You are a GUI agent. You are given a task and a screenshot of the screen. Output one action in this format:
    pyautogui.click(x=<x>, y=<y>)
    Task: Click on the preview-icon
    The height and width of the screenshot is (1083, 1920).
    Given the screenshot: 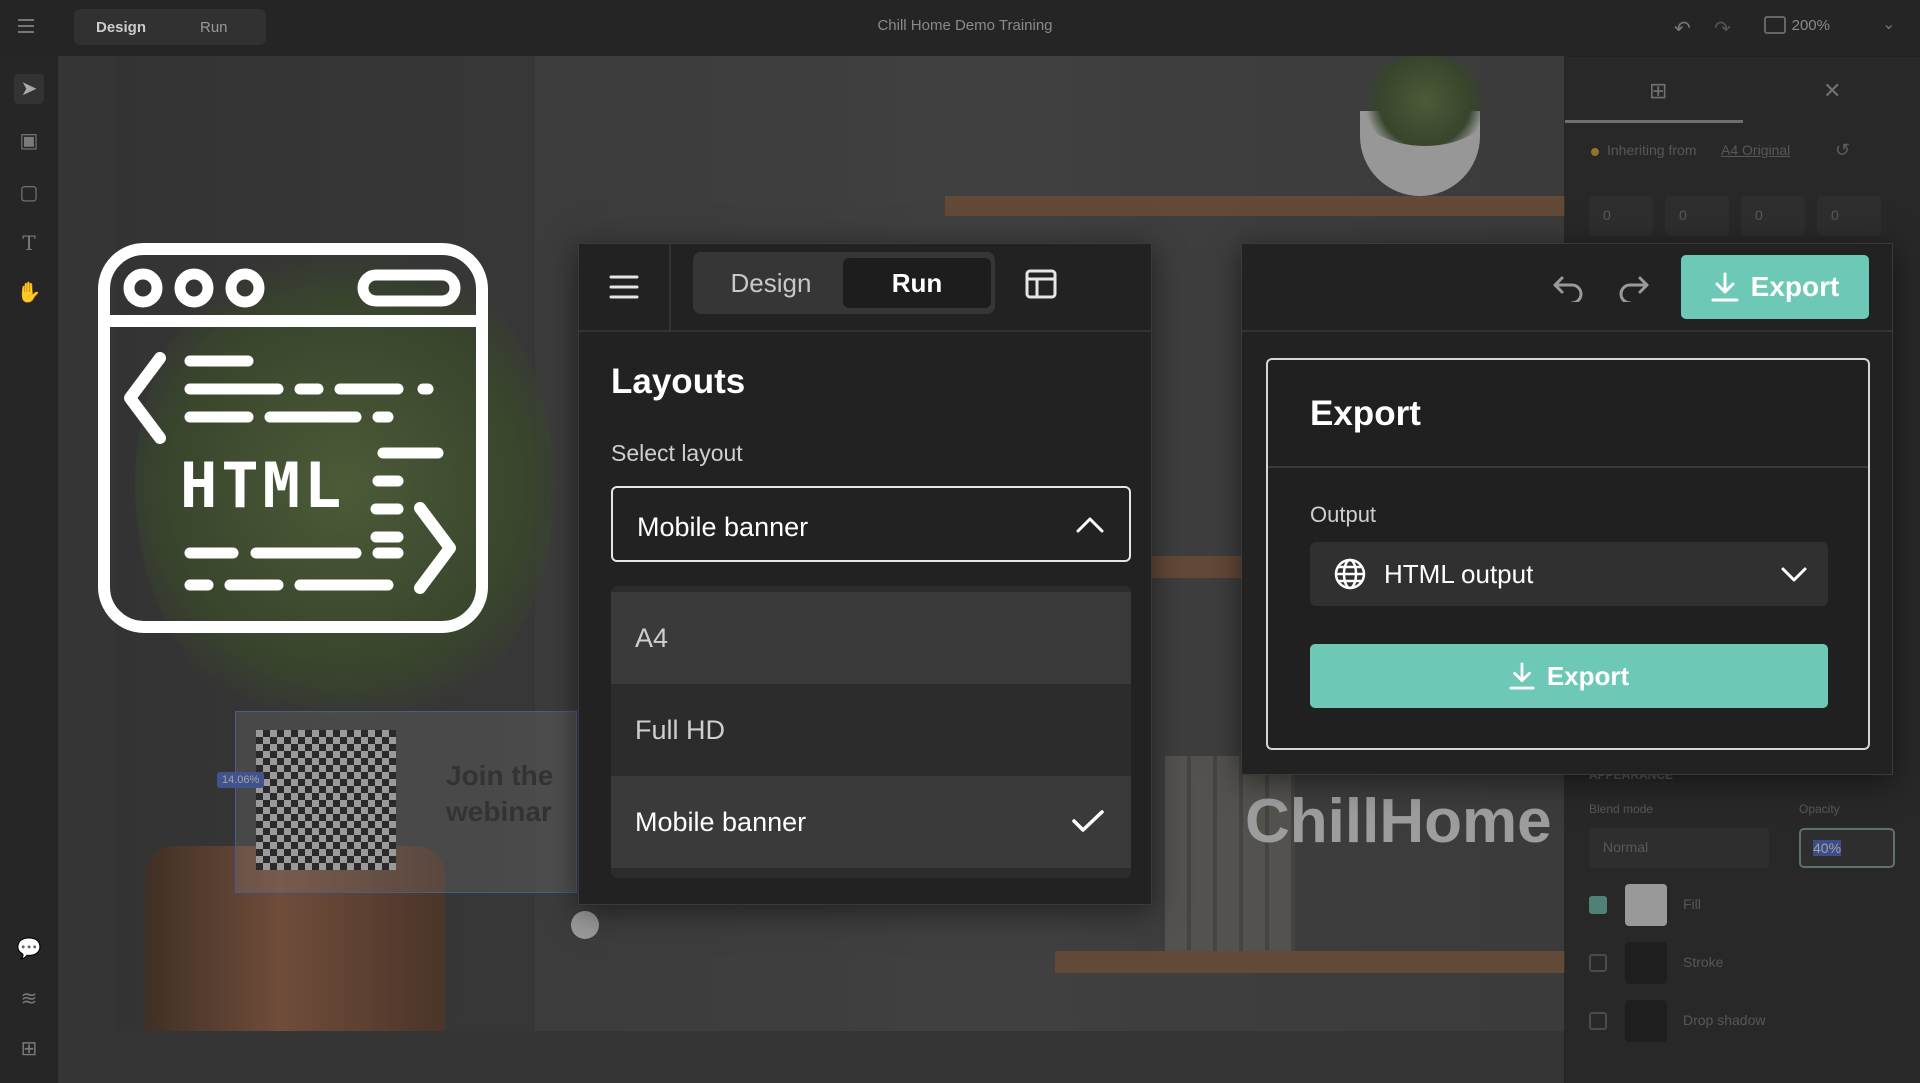 What is the action you would take?
    pyautogui.click(x=1775, y=25)
    